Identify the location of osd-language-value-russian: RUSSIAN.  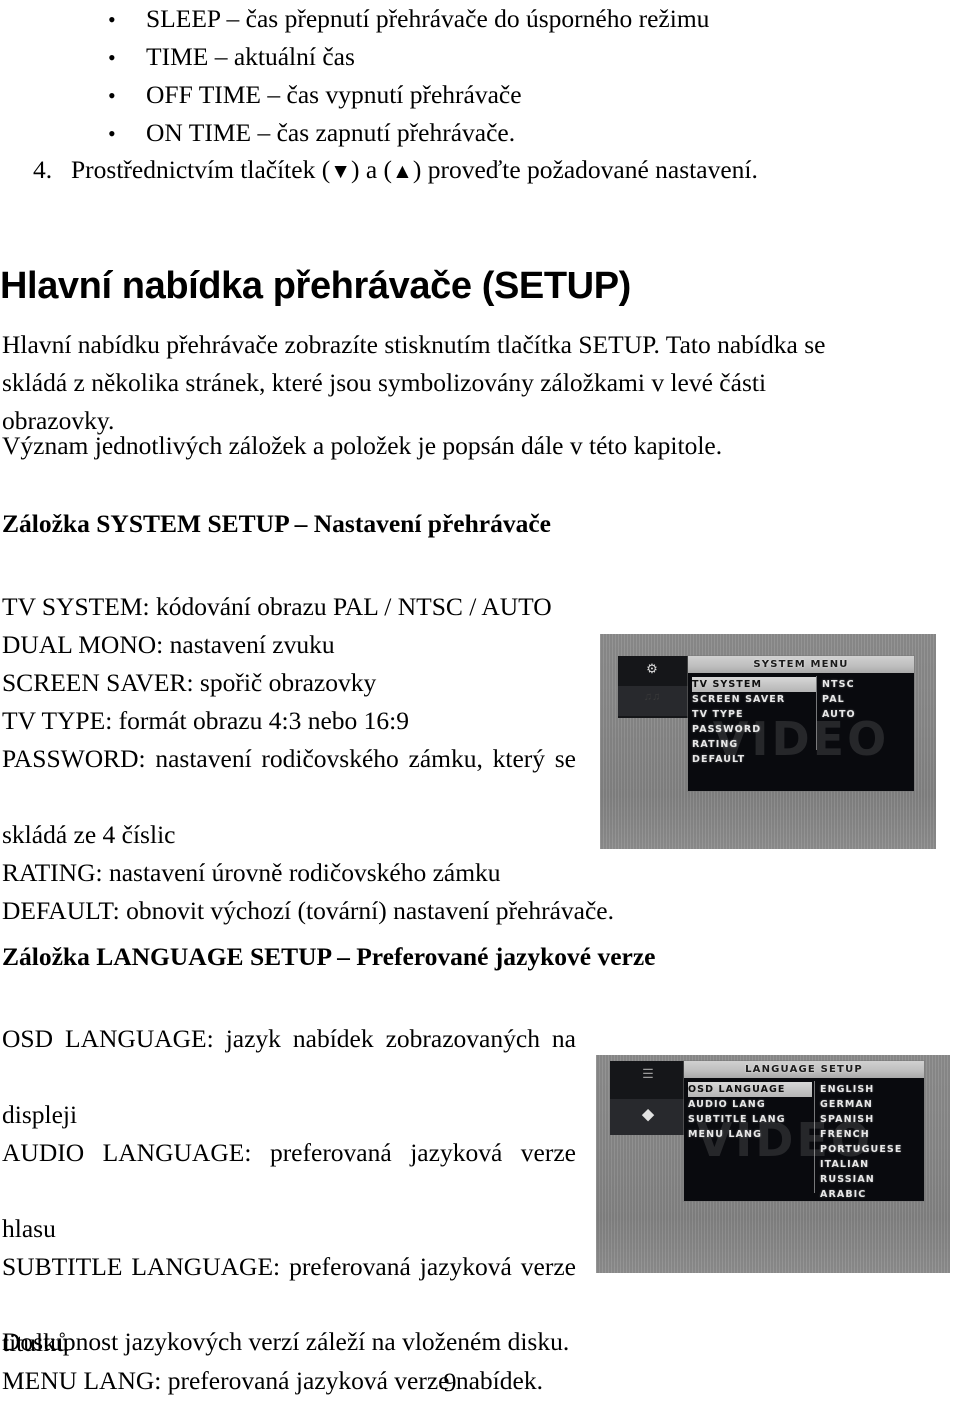
(861, 1179).